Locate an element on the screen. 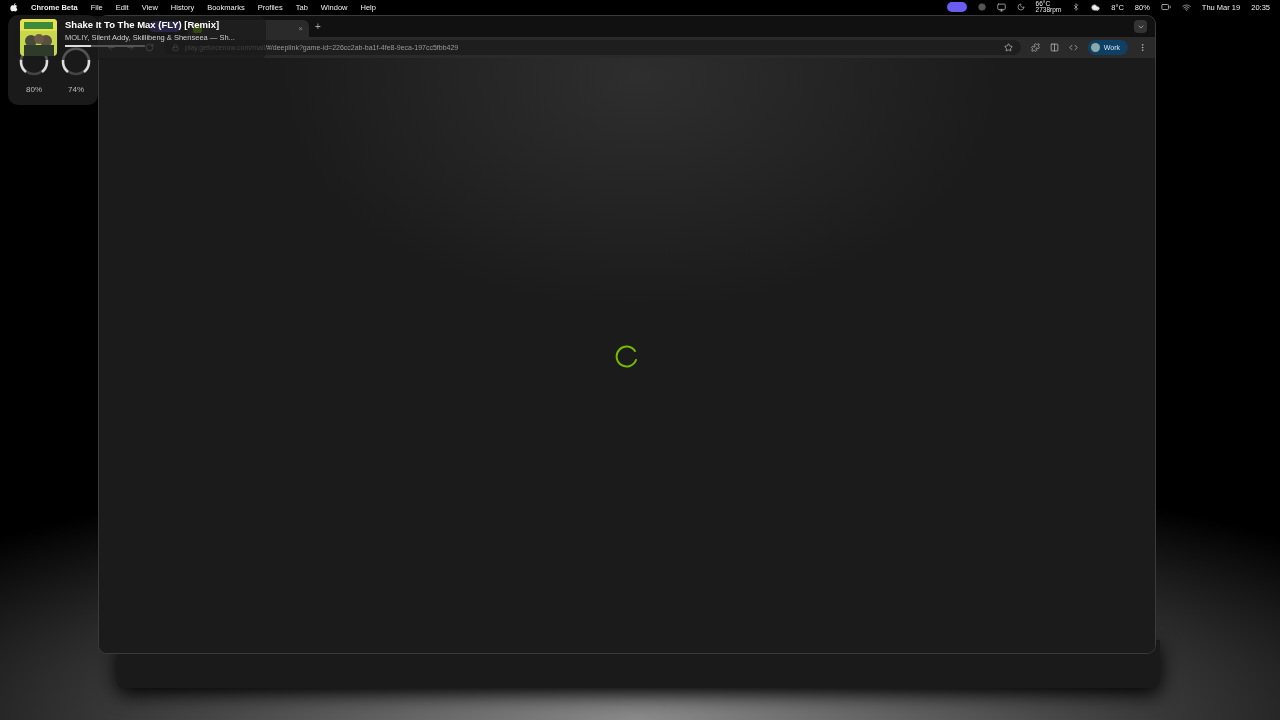 The height and width of the screenshot is (720, 1280). battery-icon is located at coordinates (1165, 7).